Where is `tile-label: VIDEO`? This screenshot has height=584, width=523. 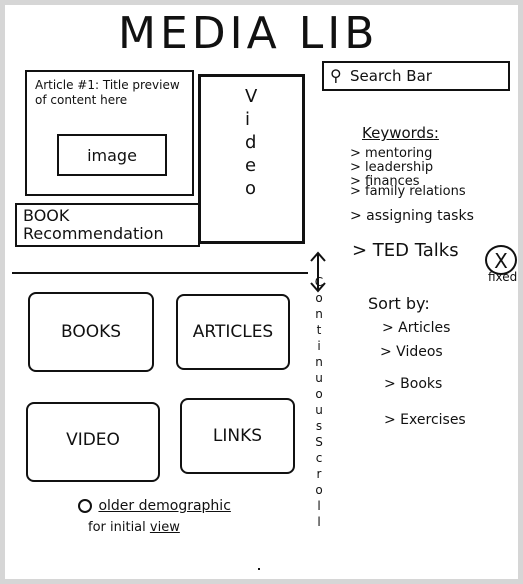 tile-label: VIDEO is located at coordinates (93, 440).